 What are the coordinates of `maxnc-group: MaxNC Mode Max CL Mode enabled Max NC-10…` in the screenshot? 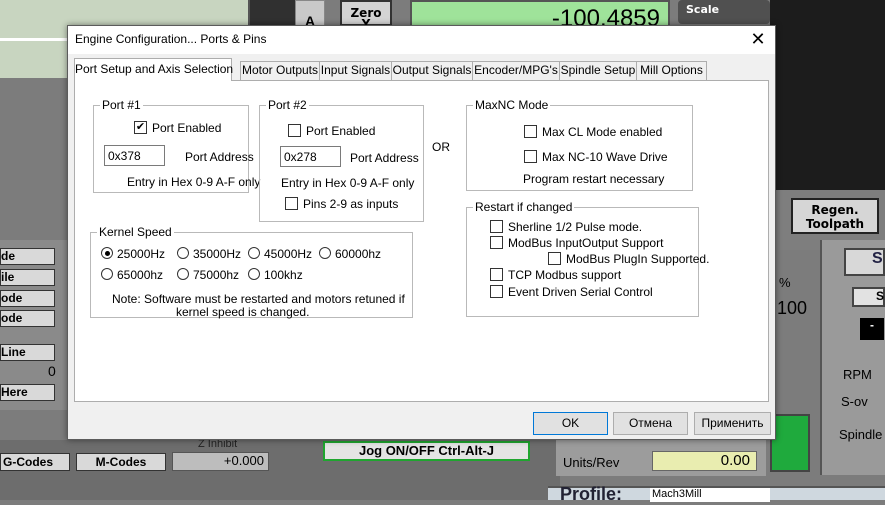 It's located at (579, 144).